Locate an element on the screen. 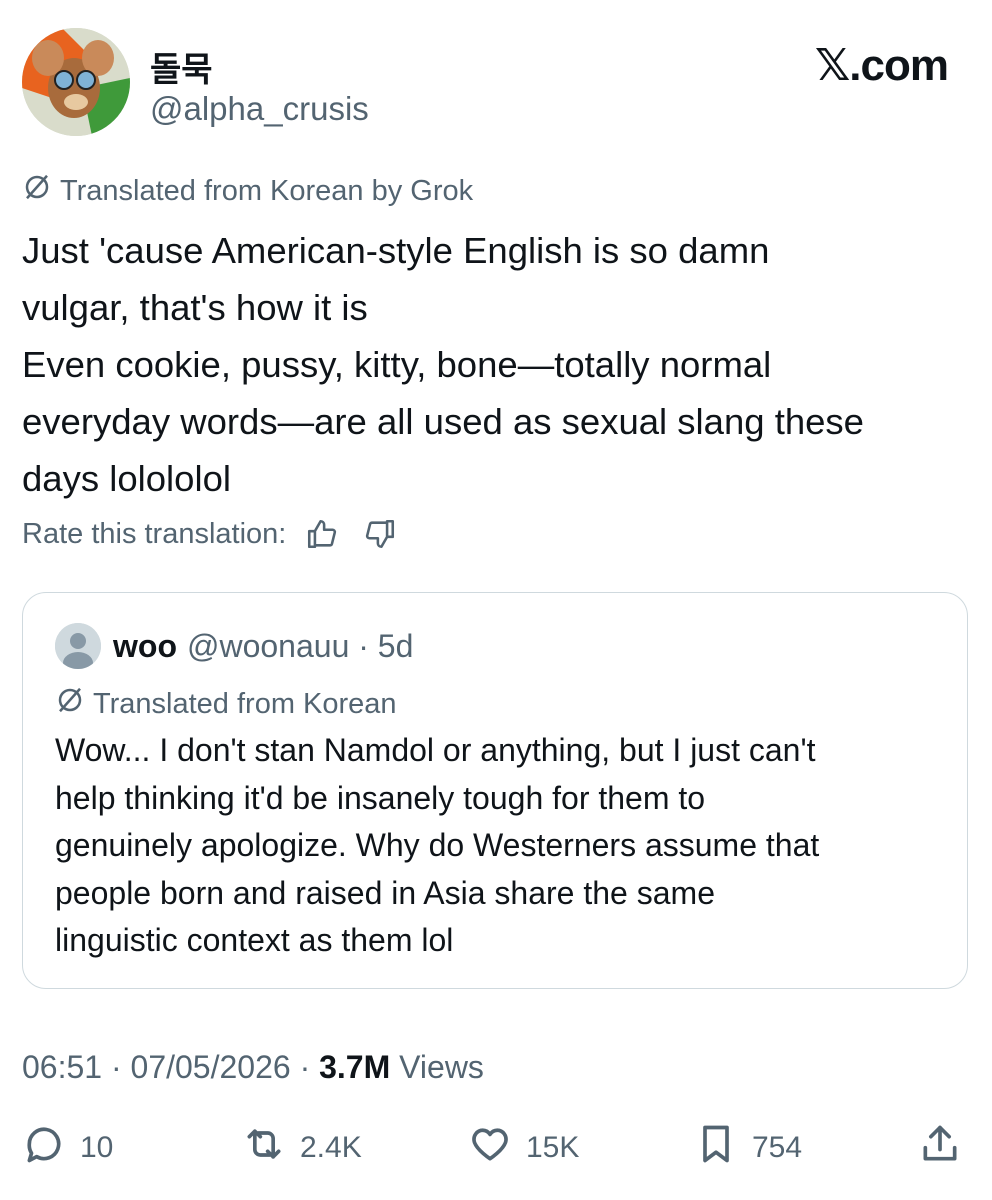  reply-icon is located at coordinates (44, 1148).